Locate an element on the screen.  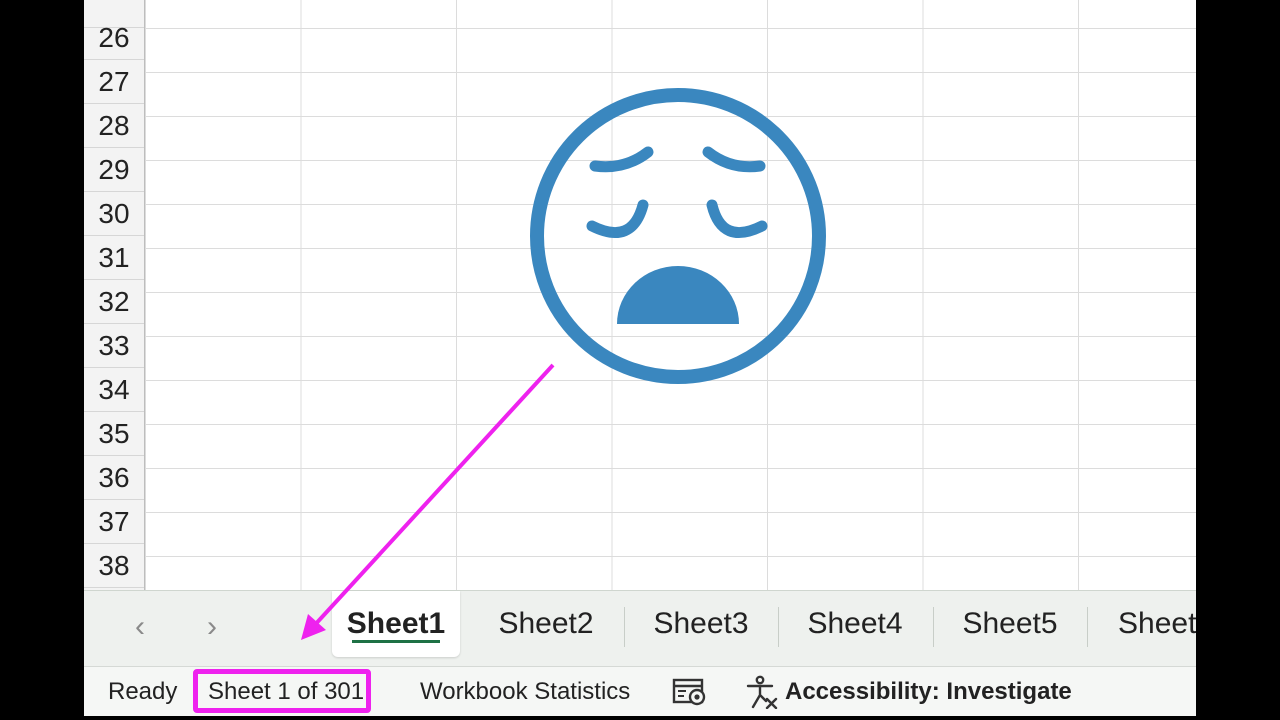
accessibility-status: Accessibility: Investigate is located at coordinates (928, 691).